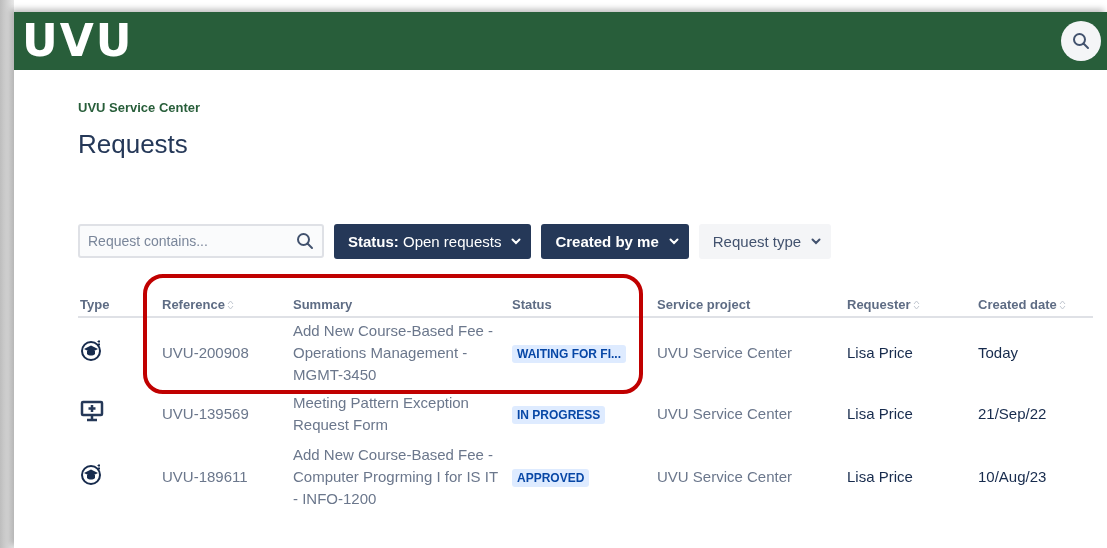 The height and width of the screenshot is (548, 1107). I want to click on table-cell: 21/Sep/22, so click(1012, 413).